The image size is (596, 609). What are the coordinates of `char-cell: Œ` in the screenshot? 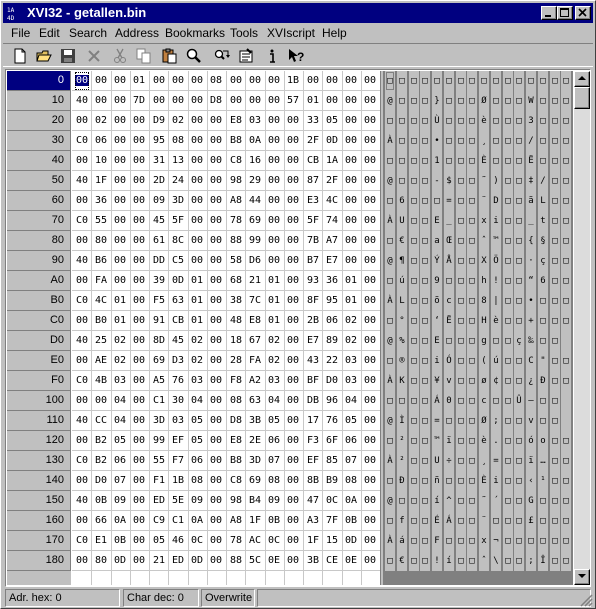 It's located at (449, 241).